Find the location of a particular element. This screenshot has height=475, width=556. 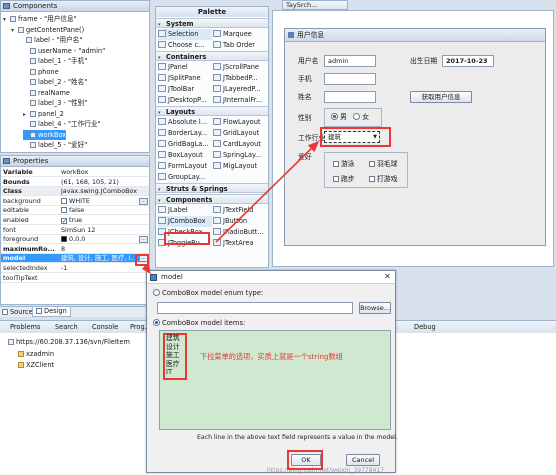

annotation-arrows is located at coordinates (230, 207).